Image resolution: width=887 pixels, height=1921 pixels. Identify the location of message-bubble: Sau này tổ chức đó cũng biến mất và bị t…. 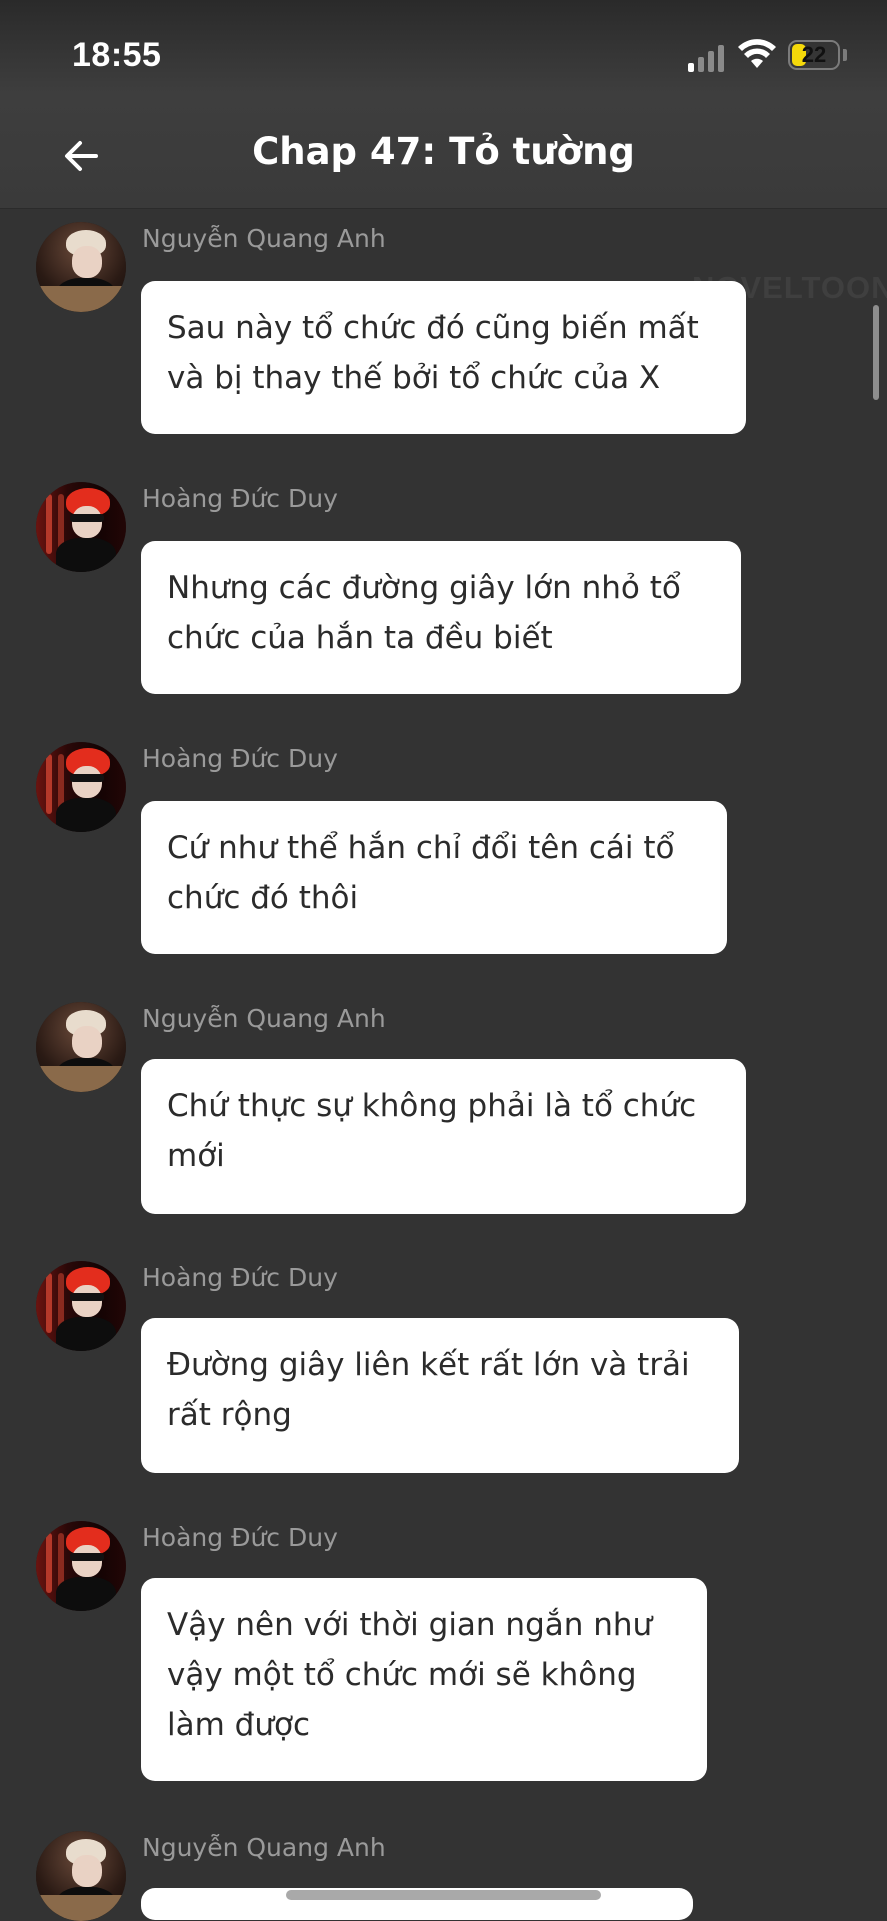
(443, 357).